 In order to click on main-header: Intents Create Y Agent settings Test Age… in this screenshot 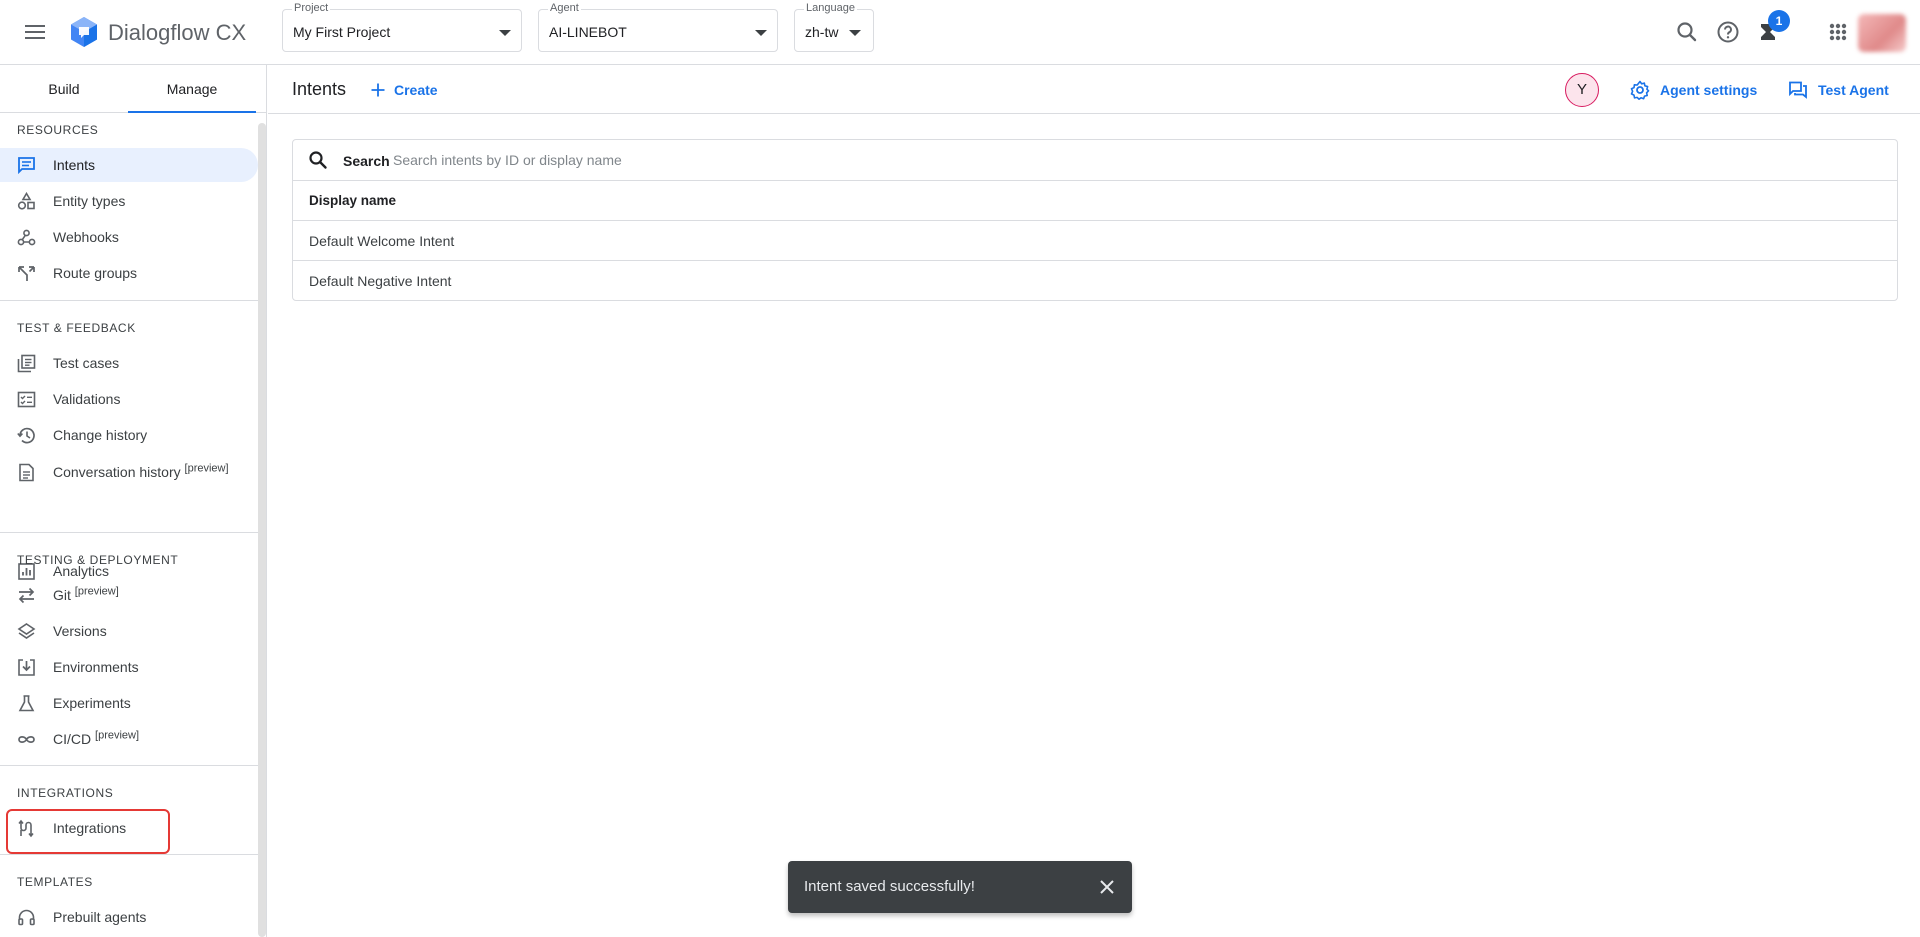, I will do `click(1094, 89)`.